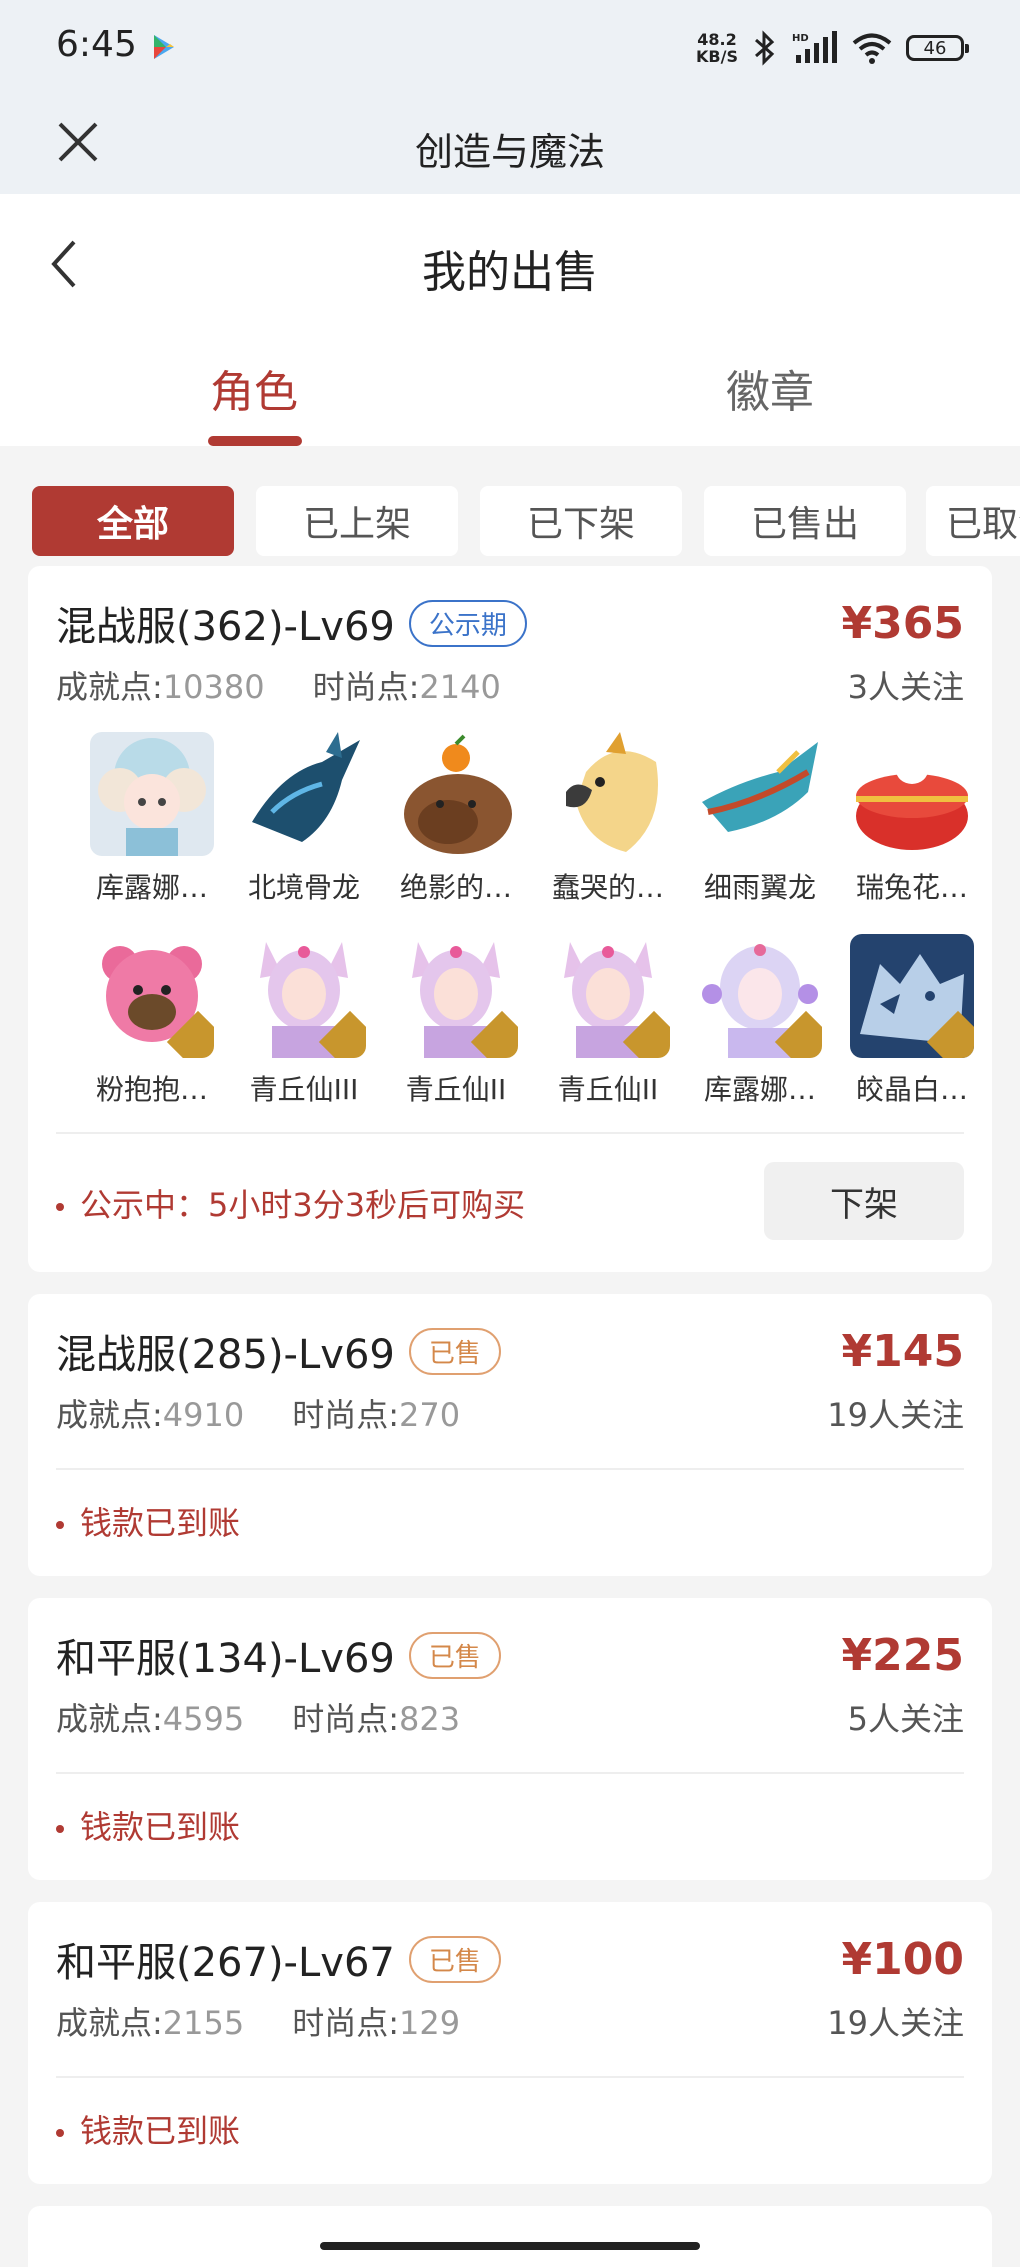 The height and width of the screenshot is (2267, 1020). Describe the element at coordinates (213, 687) in the screenshot. I see `achievement-points: 10380` at that location.